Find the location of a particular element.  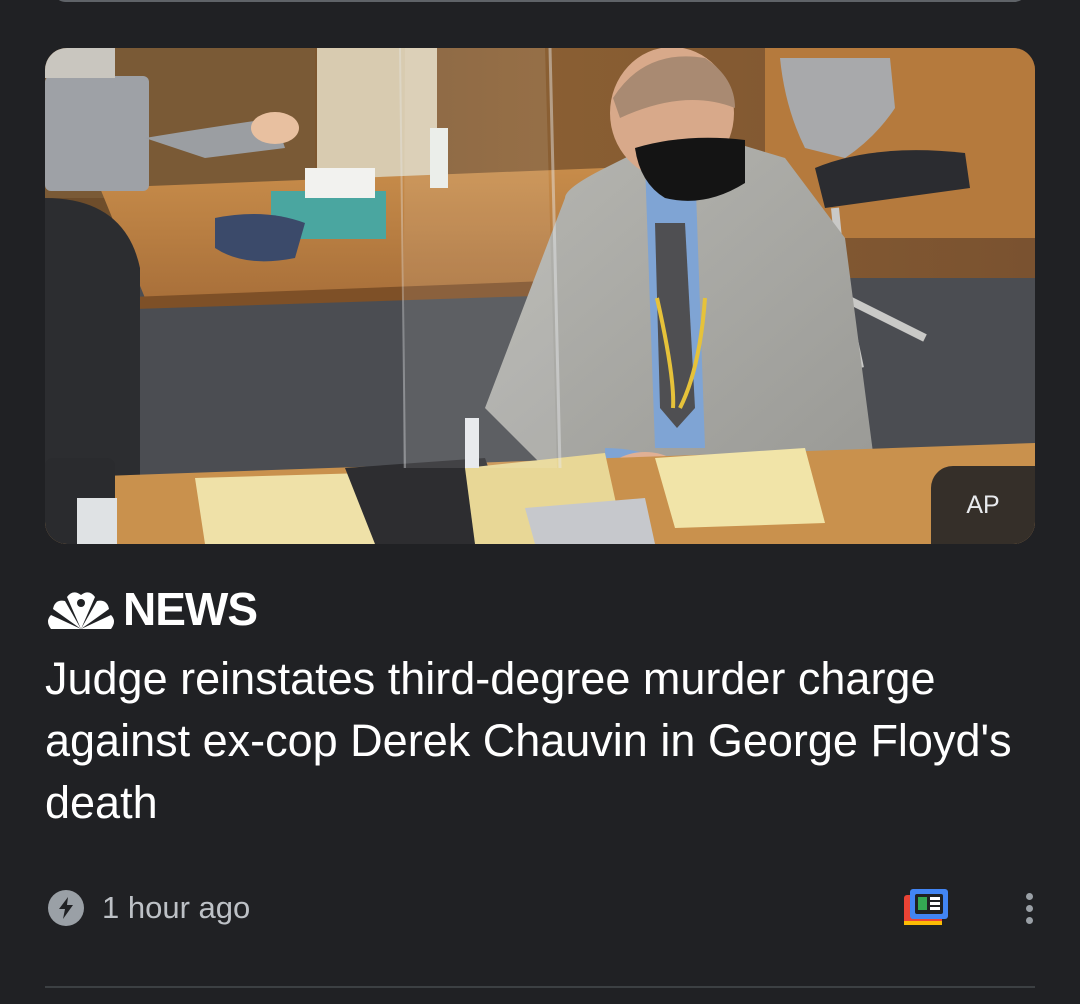

bolt-icon is located at coordinates (66, 908).